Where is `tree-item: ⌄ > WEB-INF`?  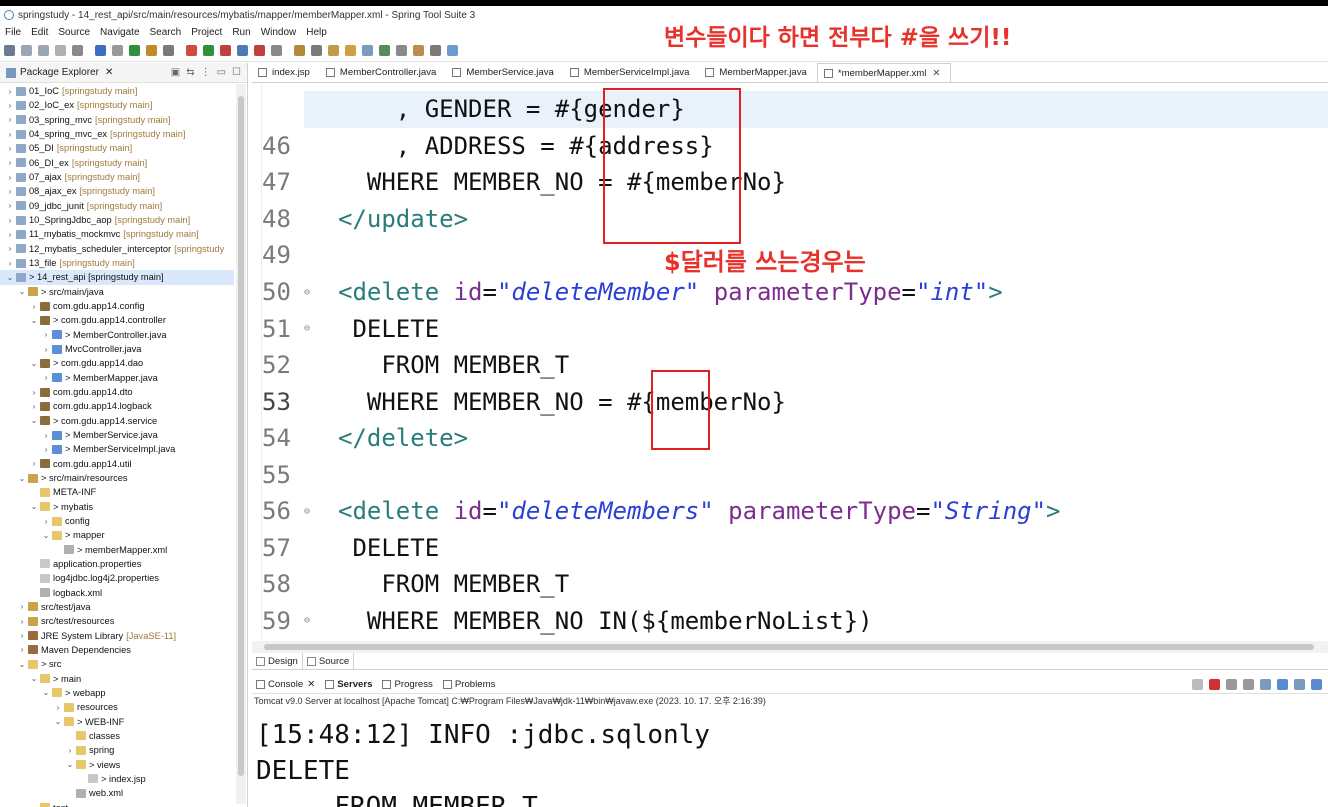 tree-item: ⌄ > WEB-INF is located at coordinates (117, 721).